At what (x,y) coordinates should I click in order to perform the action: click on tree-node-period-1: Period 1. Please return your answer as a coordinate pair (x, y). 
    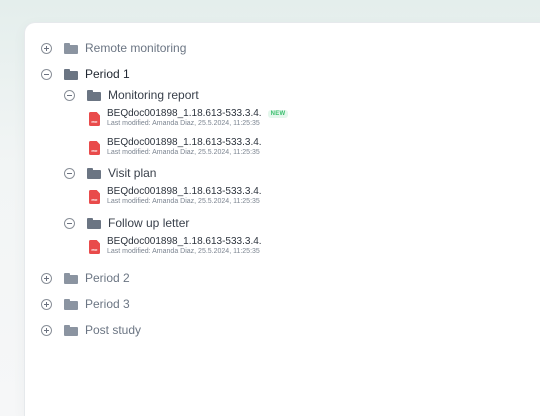
    Looking at the image, I should click on (85, 74).